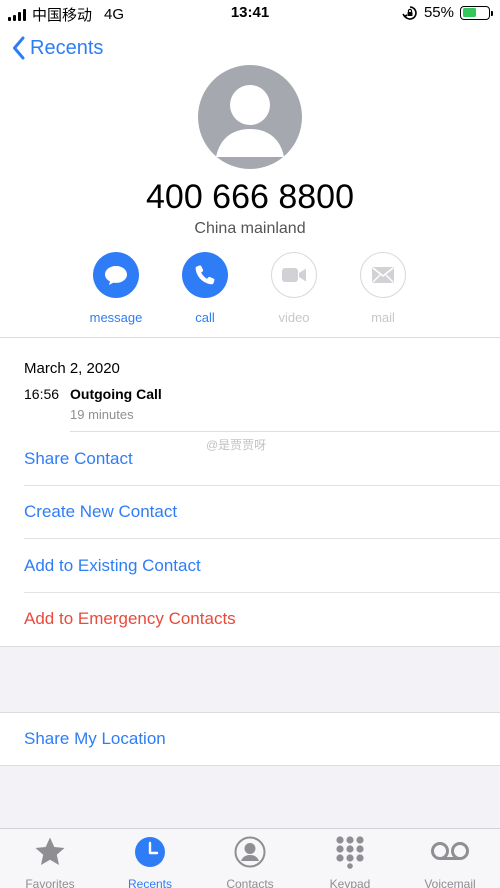 The image size is (500, 888). What do you see at coordinates (450, 861) in the screenshot?
I see `tab-voicemail: Voicemail` at bounding box center [450, 861].